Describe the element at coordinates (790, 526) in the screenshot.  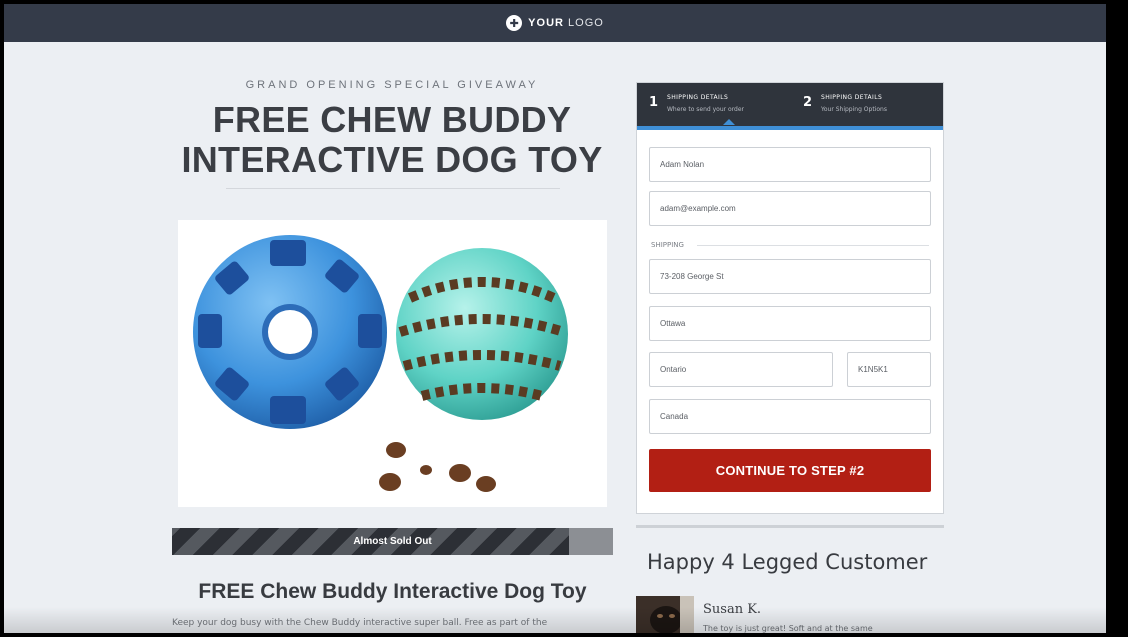
I see `sidebar-divider` at that location.